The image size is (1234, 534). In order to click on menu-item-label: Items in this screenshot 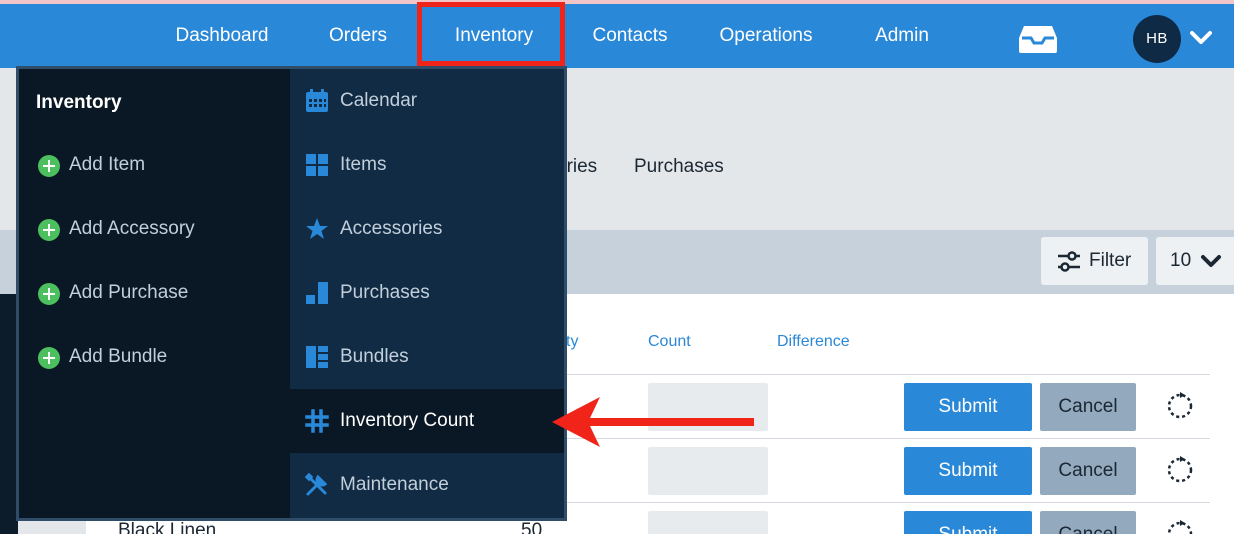, I will do `click(363, 164)`.